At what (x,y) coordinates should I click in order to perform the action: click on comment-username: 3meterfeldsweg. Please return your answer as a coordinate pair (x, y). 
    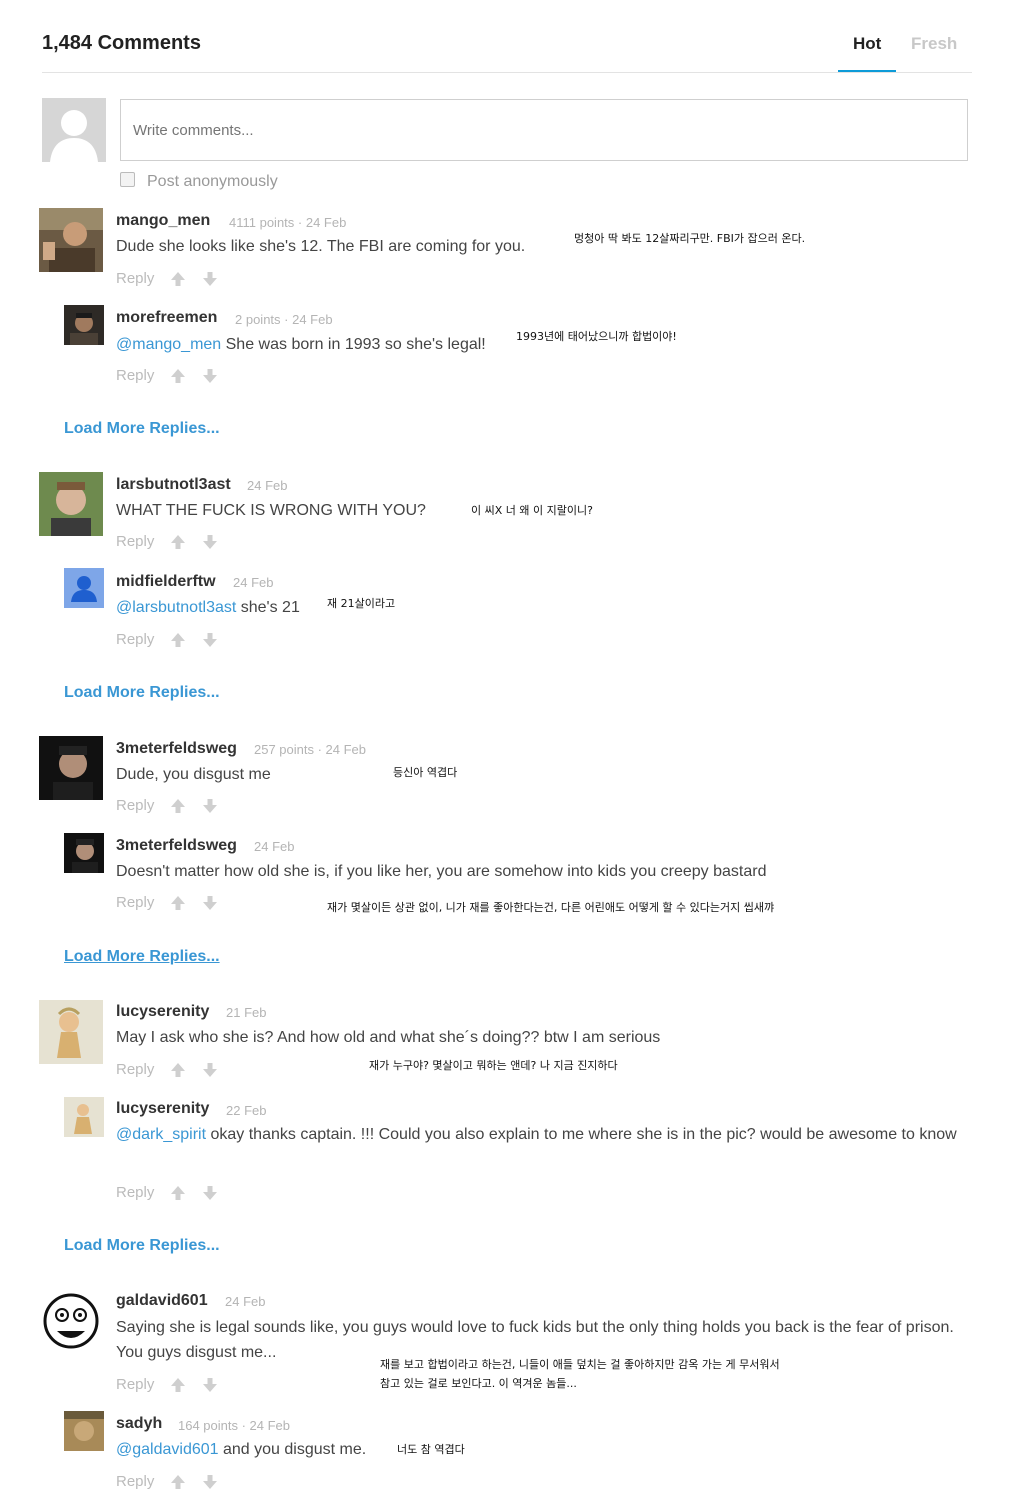
    Looking at the image, I should click on (176, 749).